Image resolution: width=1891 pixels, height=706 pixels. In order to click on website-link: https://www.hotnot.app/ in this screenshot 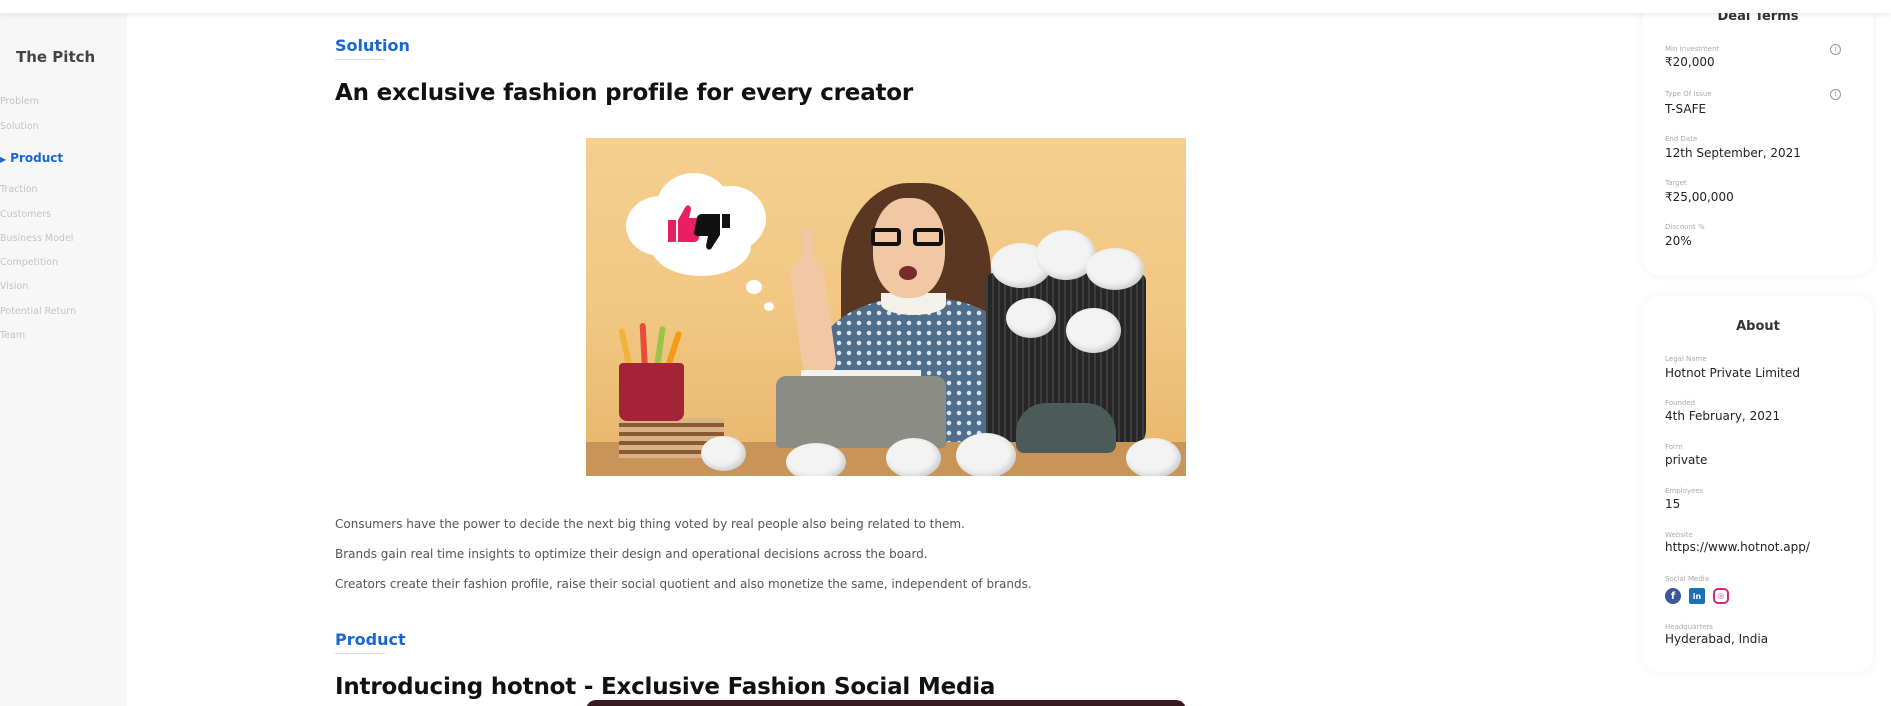, I will do `click(1737, 547)`.